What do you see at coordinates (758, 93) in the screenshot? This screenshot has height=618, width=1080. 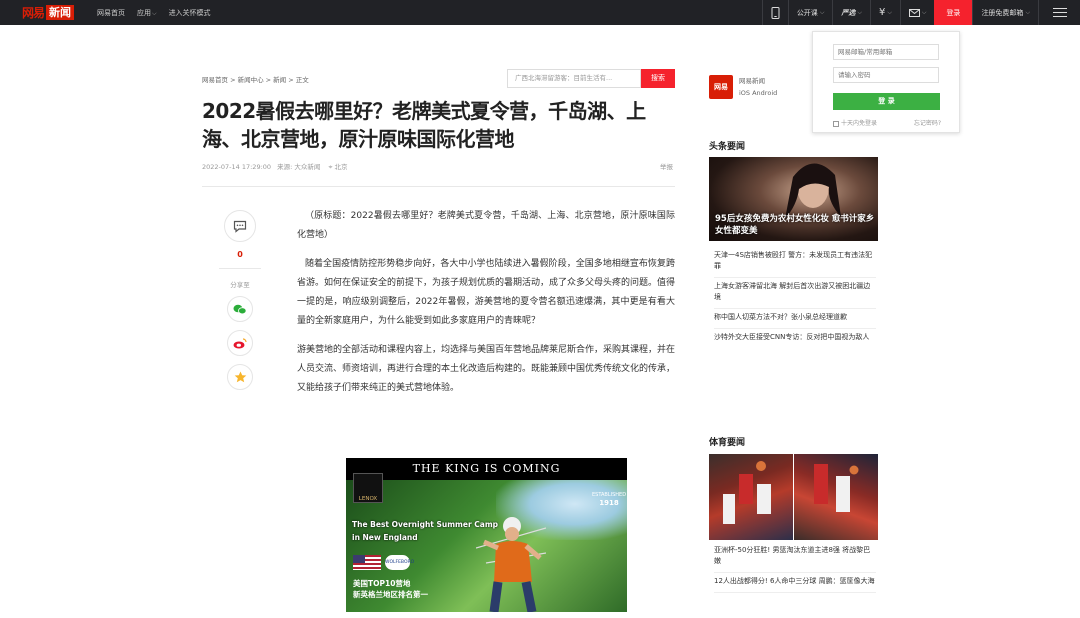 I see `app-platforms: iOS Android` at bounding box center [758, 93].